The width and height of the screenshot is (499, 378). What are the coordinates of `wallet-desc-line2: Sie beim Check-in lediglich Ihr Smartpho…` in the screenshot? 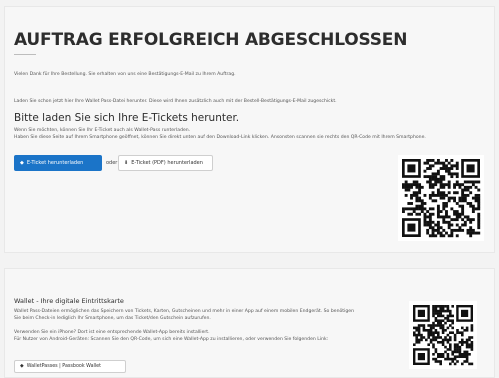 It's located at (112, 318).